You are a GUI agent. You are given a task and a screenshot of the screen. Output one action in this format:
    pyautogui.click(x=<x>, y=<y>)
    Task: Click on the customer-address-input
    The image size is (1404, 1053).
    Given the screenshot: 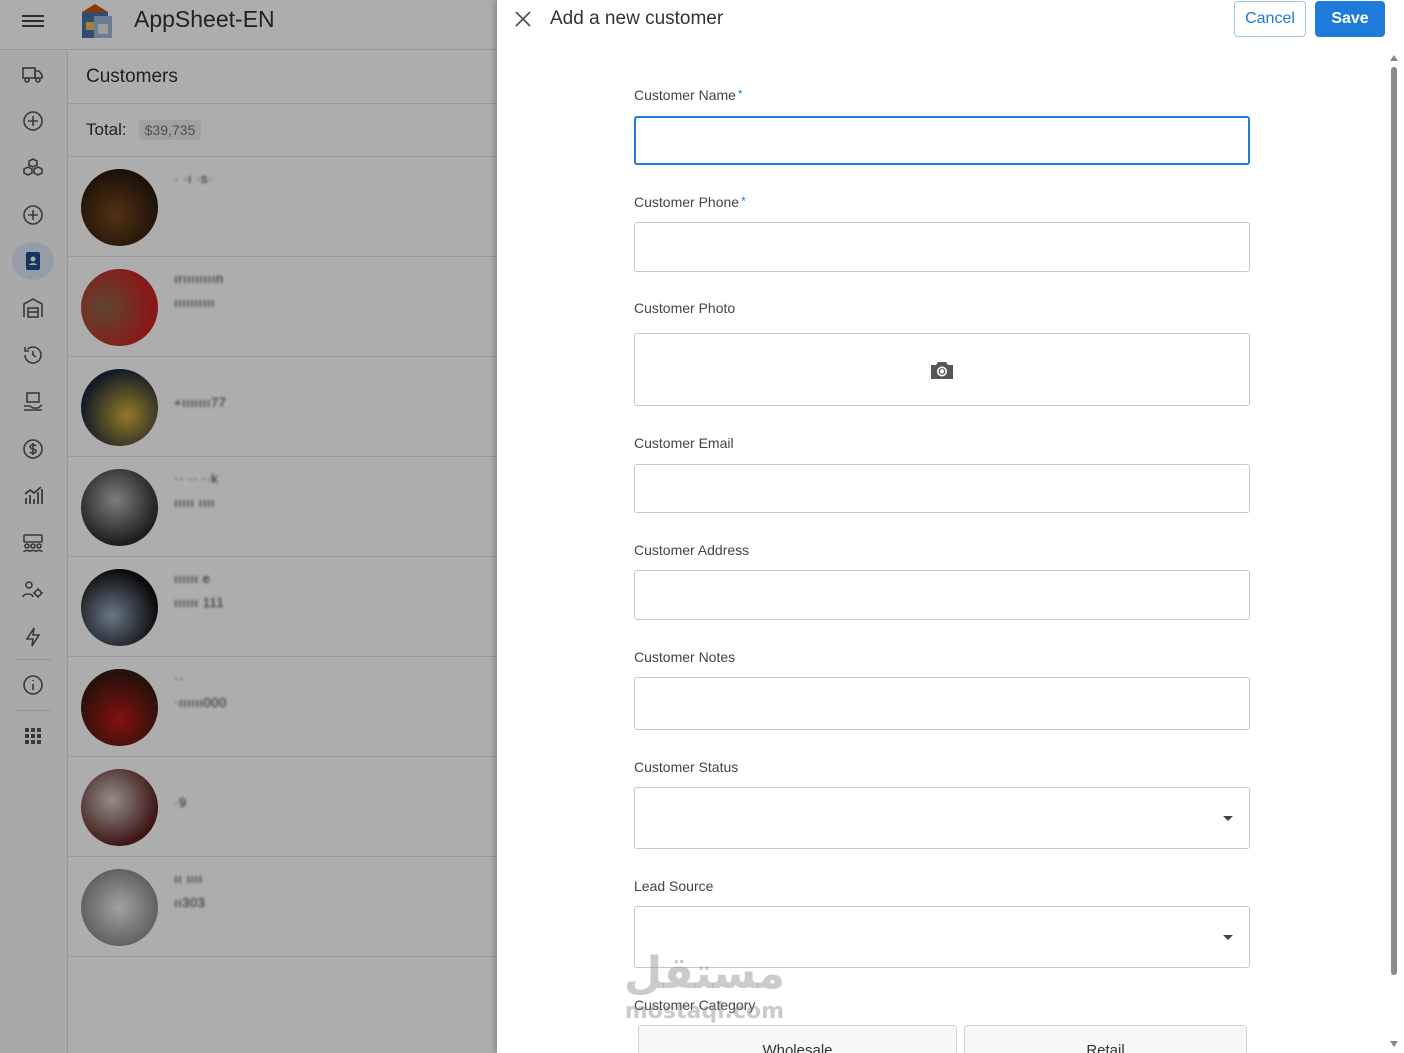 What is the action you would take?
    pyautogui.click(x=942, y=595)
    